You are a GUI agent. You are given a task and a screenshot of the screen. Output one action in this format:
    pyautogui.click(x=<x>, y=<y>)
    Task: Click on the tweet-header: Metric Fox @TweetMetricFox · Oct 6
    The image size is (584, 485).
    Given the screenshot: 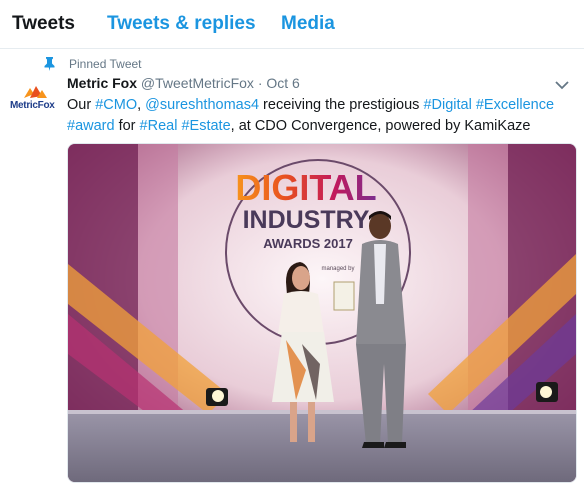 What is the action you would take?
    pyautogui.click(x=183, y=83)
    